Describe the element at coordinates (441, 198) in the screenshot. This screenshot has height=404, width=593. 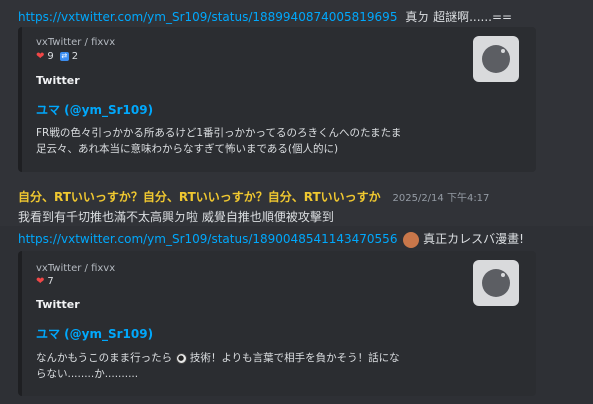
I see `timestamp: 2025/2/14 下午4:17` at that location.